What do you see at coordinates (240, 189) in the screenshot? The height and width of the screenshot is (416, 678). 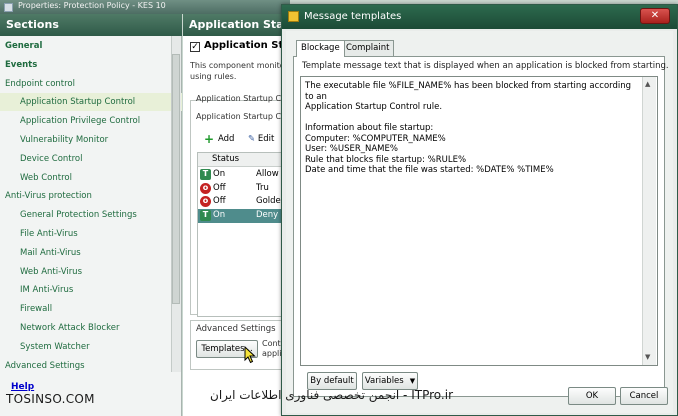 I see `table-row: o Off Tru` at bounding box center [240, 189].